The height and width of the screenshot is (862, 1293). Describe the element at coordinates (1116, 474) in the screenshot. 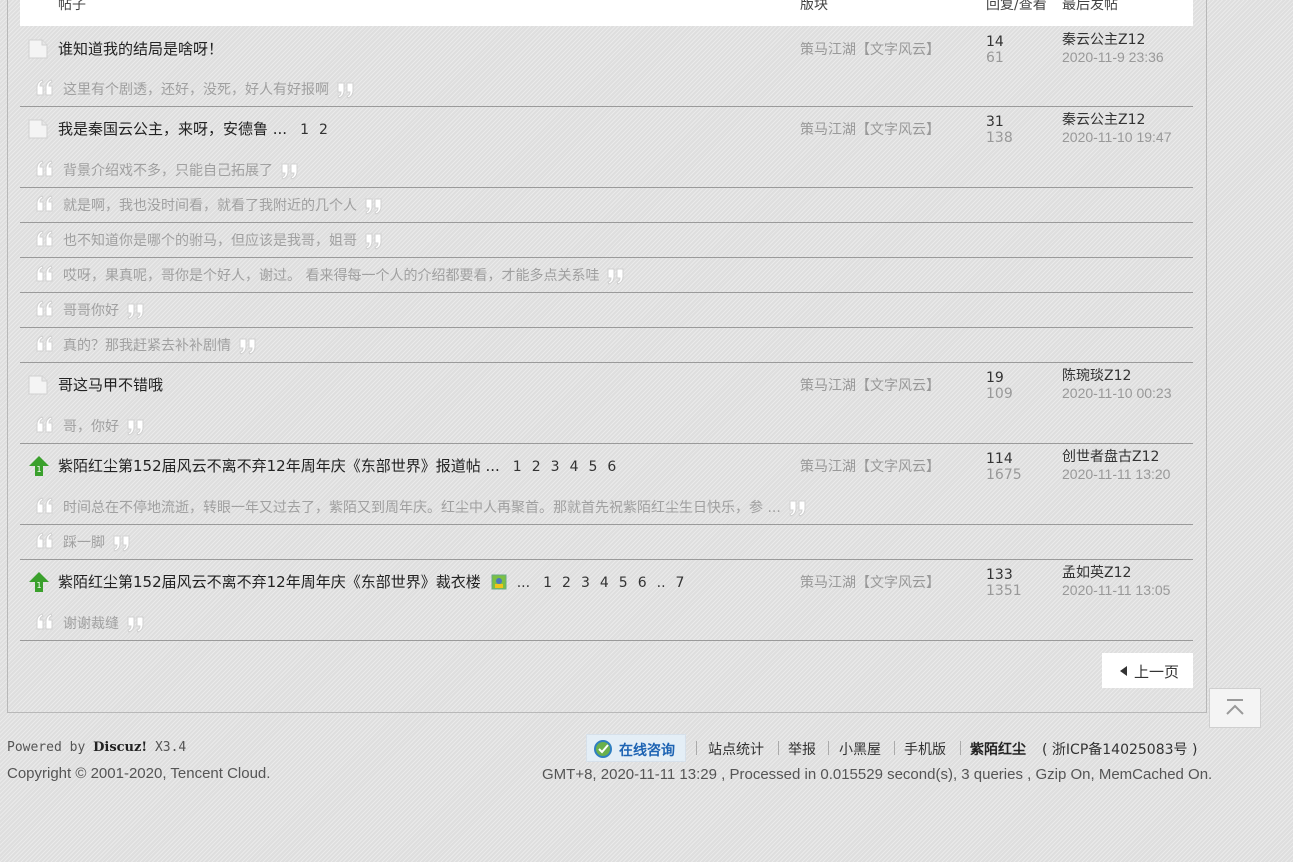

I see `last-post-time: 2020-11-11 13:20` at that location.